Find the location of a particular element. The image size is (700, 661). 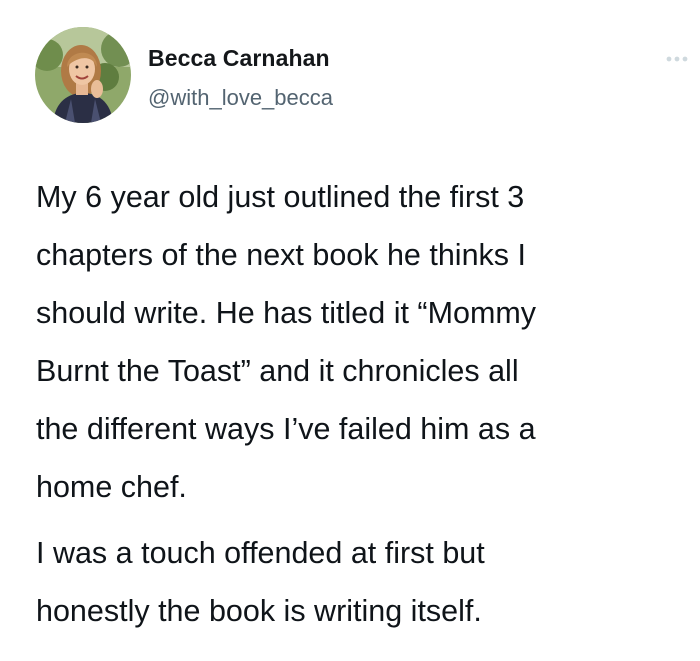

more-options-button is located at coordinates (677, 59).